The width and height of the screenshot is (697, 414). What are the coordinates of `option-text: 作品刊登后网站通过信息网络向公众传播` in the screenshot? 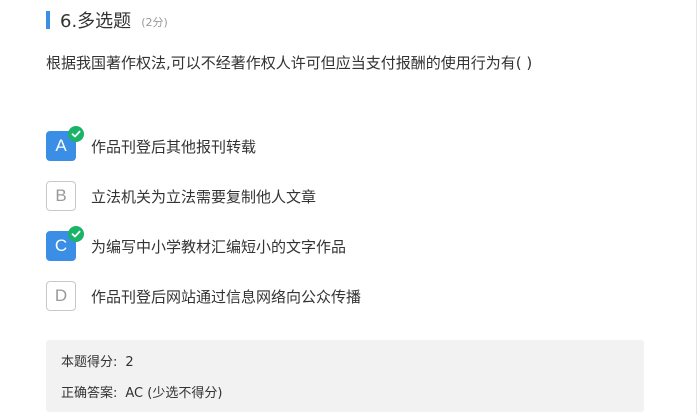 It's located at (226, 296).